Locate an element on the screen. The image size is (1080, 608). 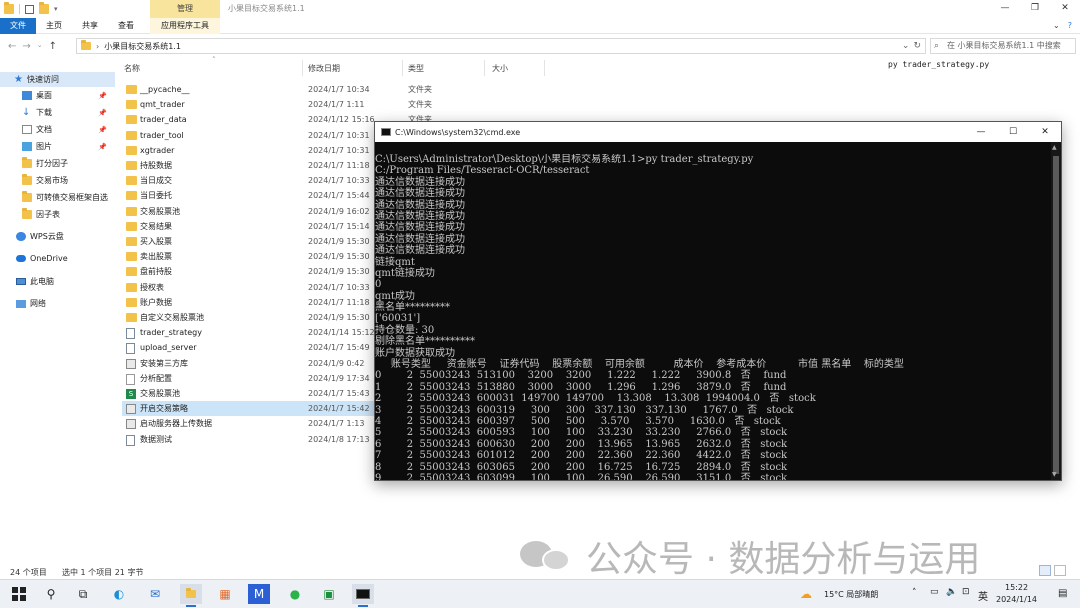
breadcrumb-chevron-icon: › is located at coordinates (97, 46).